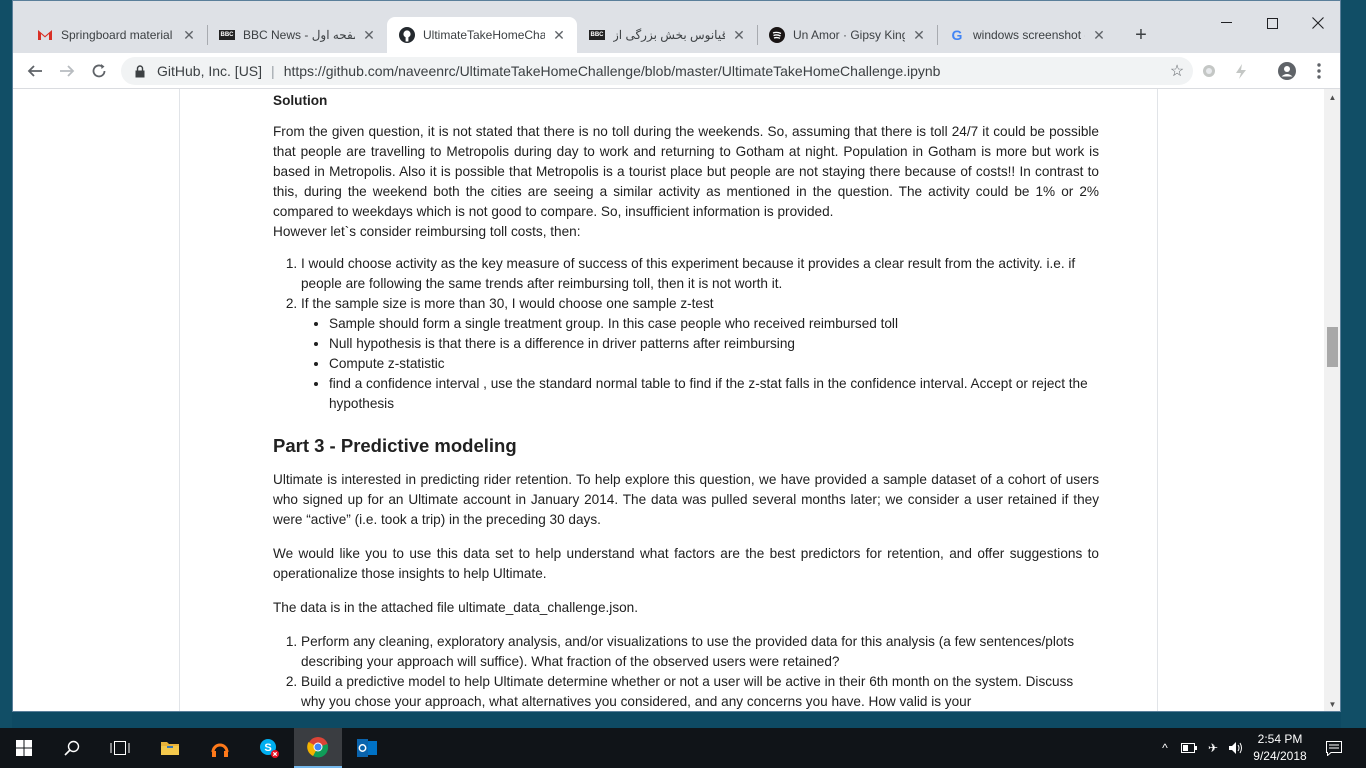 Image resolution: width=1366 pixels, height=768 pixels. Describe the element at coordinates (1165, 748) in the screenshot. I see `show-hidden-icons-icon: ^` at that location.